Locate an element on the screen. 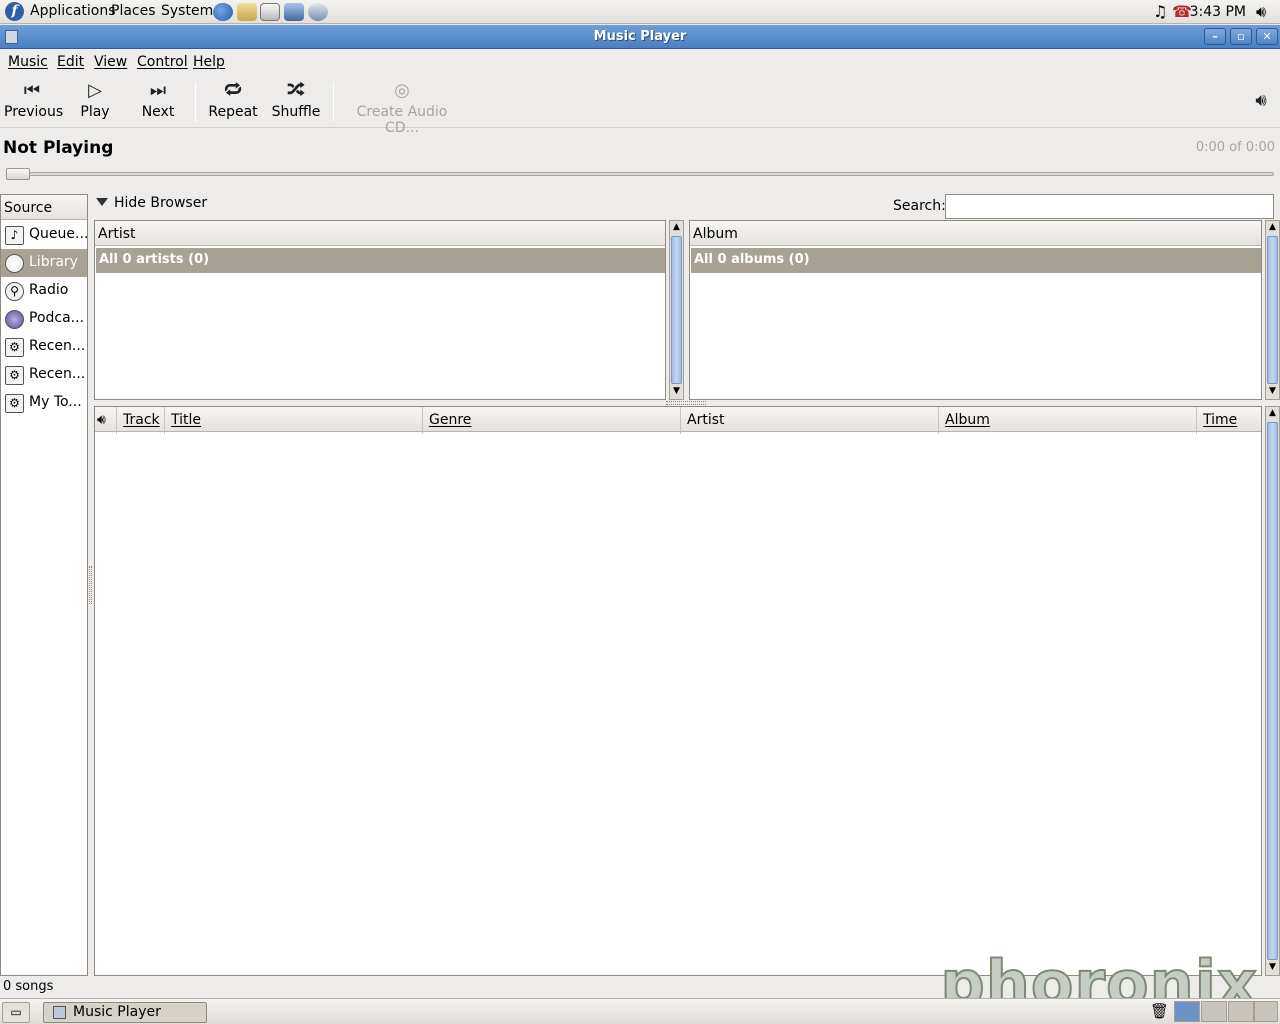 The height and width of the screenshot is (1024, 1280). desktop-icon: ▭ is located at coordinates (16, 1012).